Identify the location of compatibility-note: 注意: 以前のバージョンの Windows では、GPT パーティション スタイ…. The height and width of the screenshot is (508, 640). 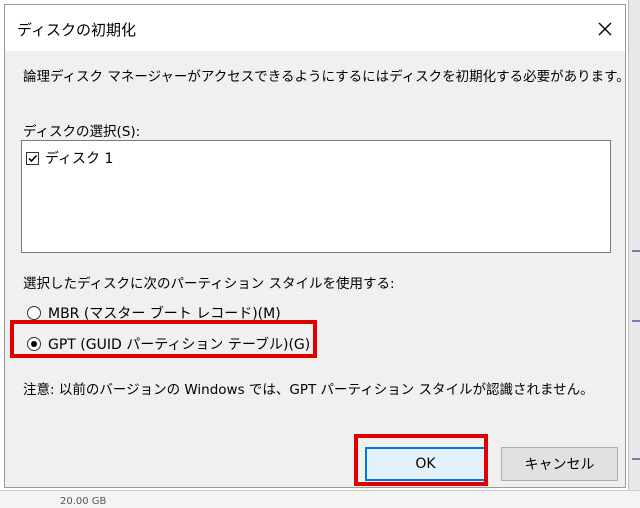
(308, 390).